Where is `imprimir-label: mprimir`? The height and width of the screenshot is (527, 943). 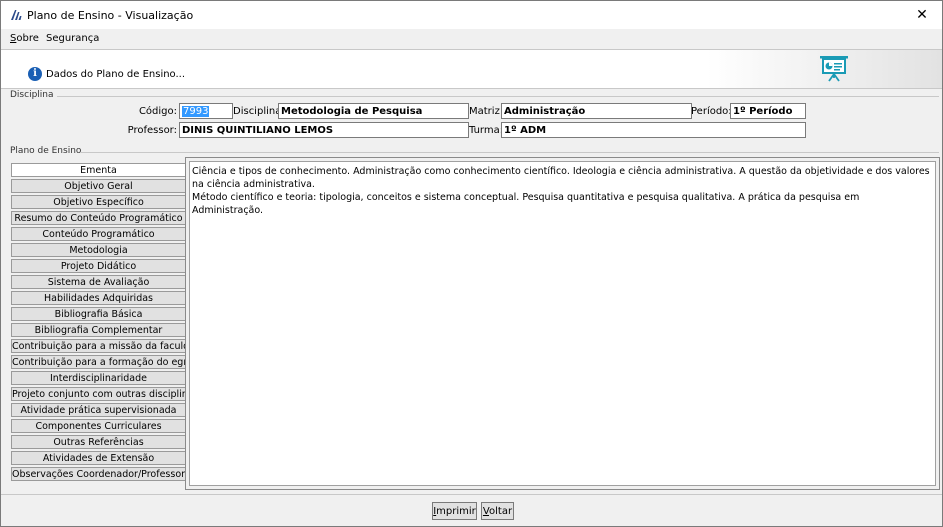 imprimir-label: mprimir is located at coordinates (456, 511).